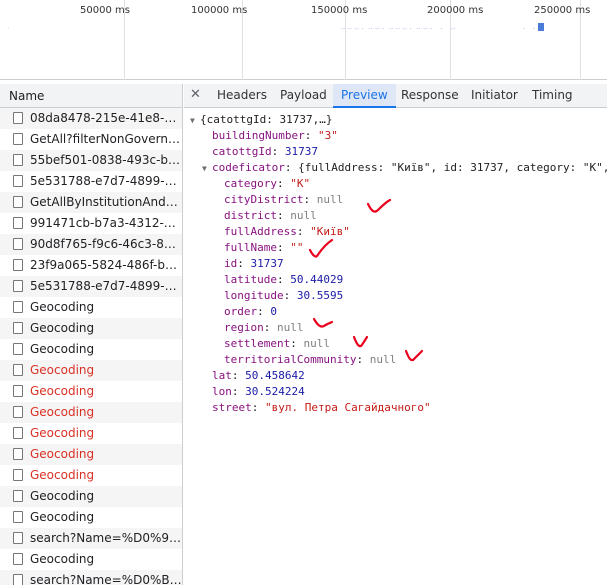  I want to click on json-key: territorialCommunity, so click(290, 359).